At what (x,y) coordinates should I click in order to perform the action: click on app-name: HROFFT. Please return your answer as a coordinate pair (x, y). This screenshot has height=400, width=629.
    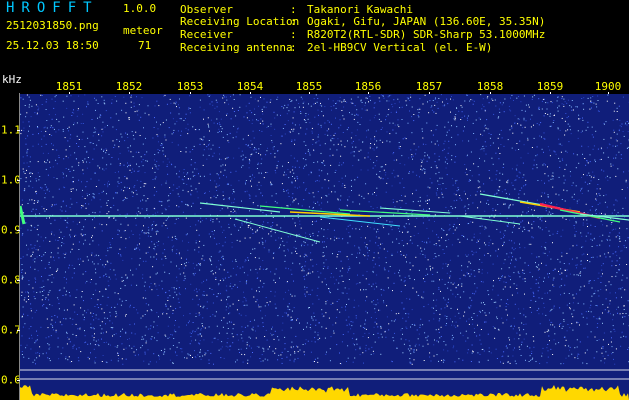
    Looking at the image, I should click on (52, 8).